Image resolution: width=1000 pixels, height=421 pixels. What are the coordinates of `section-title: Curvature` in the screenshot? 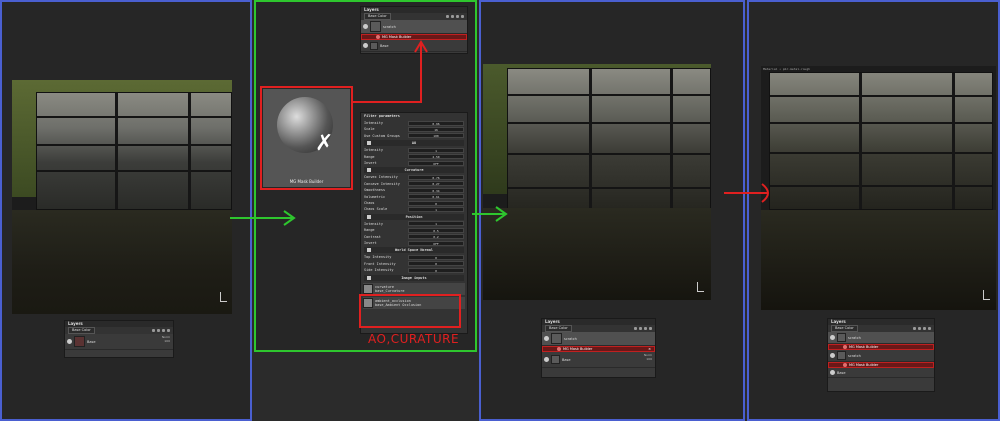 It's located at (414, 170).